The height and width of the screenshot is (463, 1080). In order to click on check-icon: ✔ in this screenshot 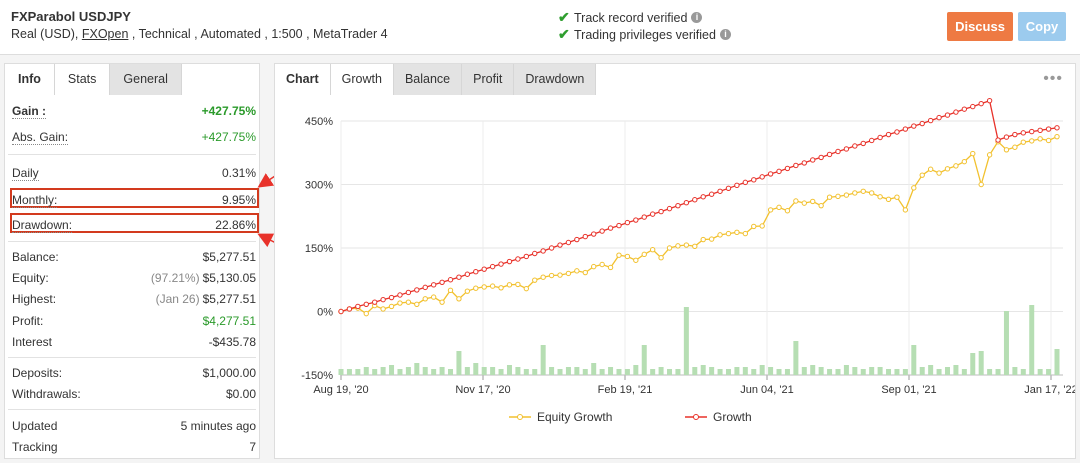, I will do `click(564, 17)`.